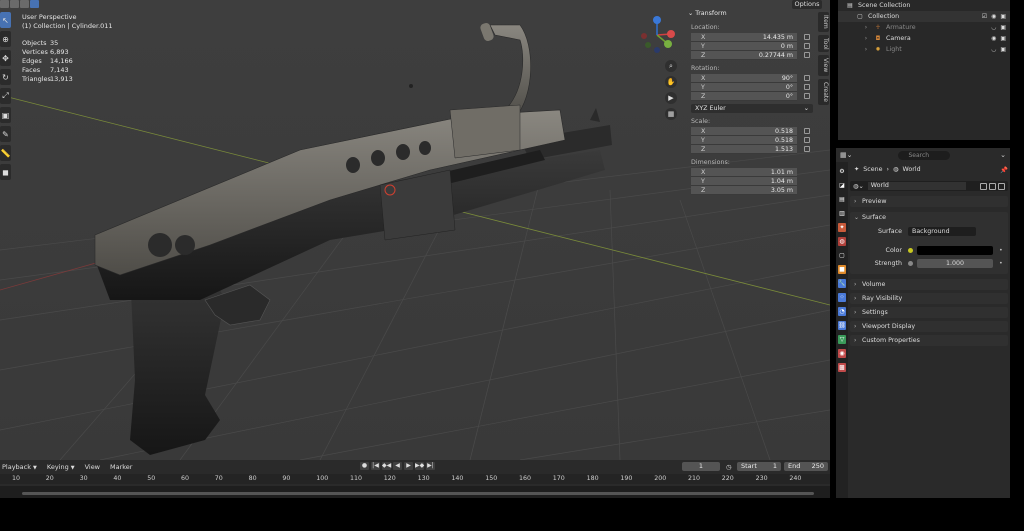 The image size is (1024, 531). Describe the element at coordinates (5, 20) in the screenshot. I see `select-tool-icon: ↖` at that location.